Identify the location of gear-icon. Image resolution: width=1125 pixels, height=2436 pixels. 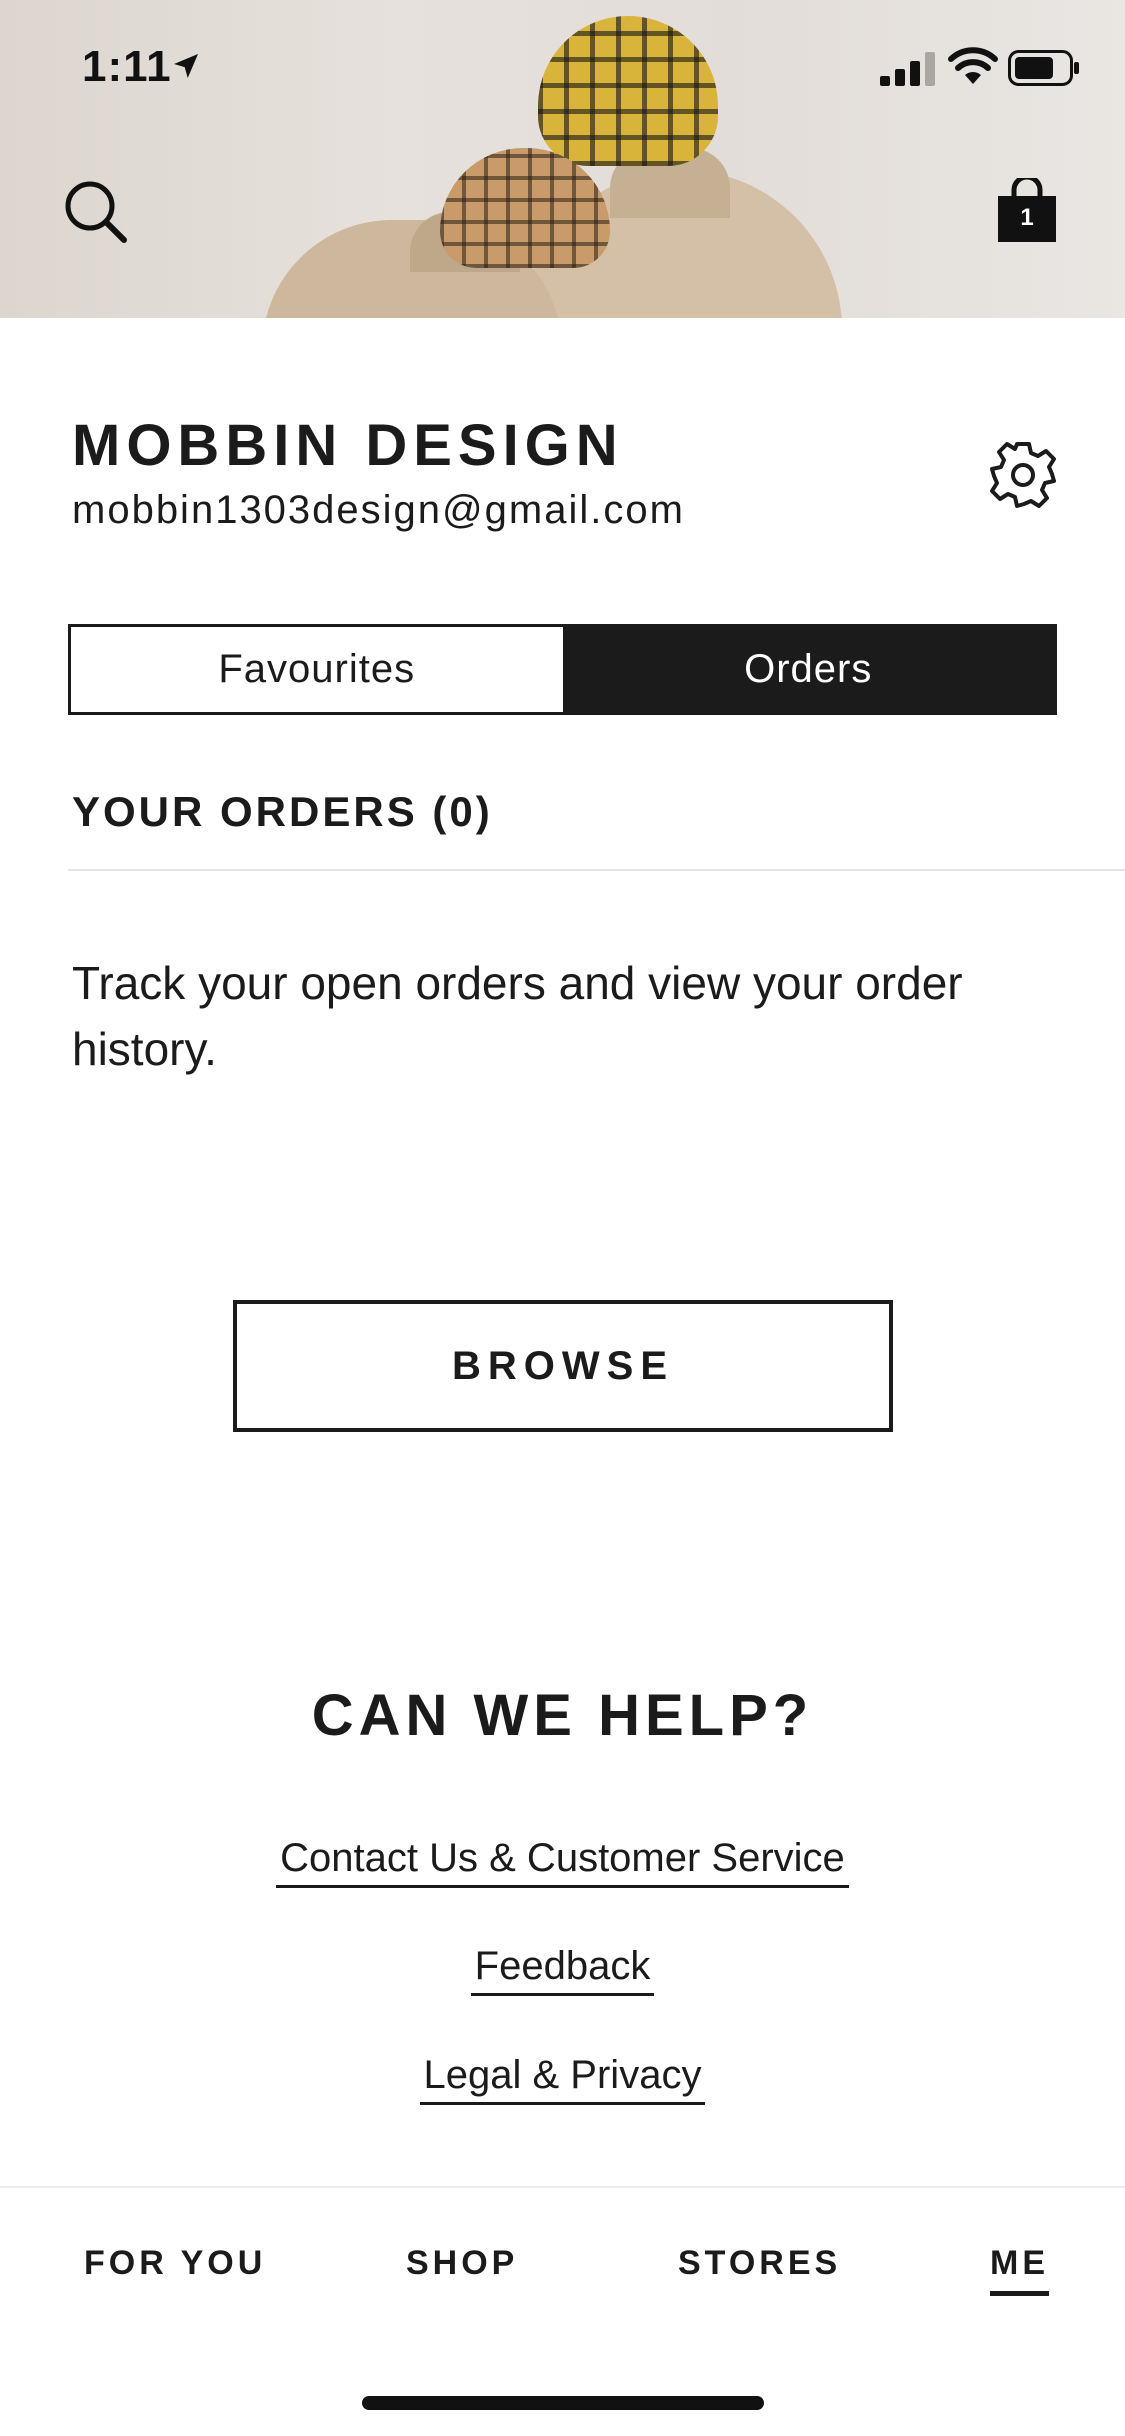
(1023, 475).